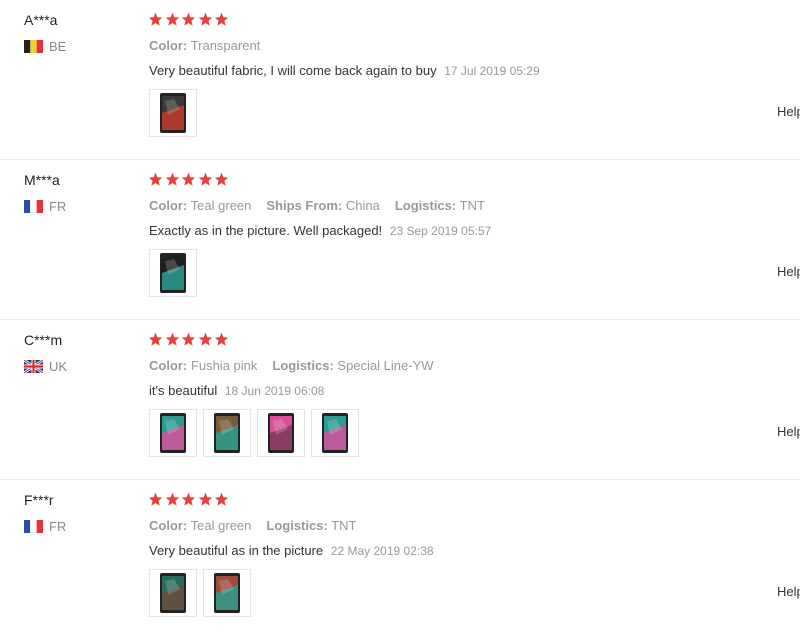 Image resolution: width=800 pixels, height=639 pixels. I want to click on review-content: it's beautiful 18 Jun 2019 06:08, so click(236, 390).